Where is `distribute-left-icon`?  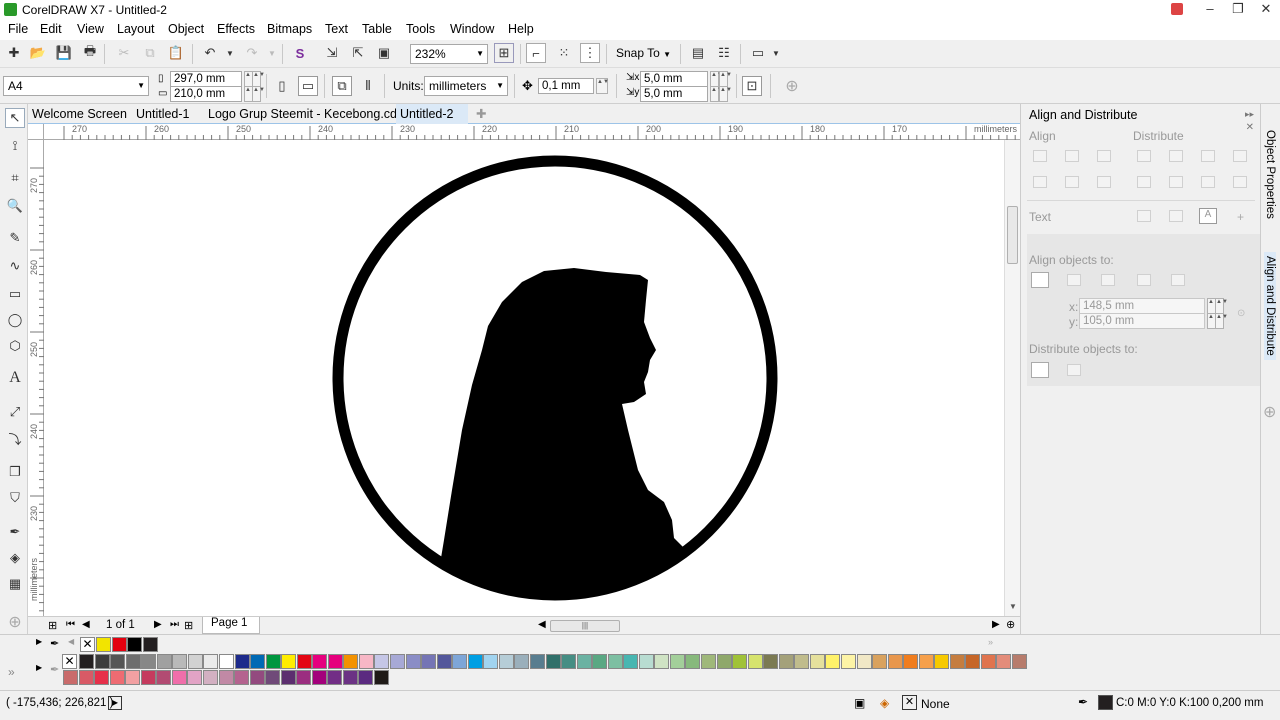
distribute-left-icon is located at coordinates (1144, 156).